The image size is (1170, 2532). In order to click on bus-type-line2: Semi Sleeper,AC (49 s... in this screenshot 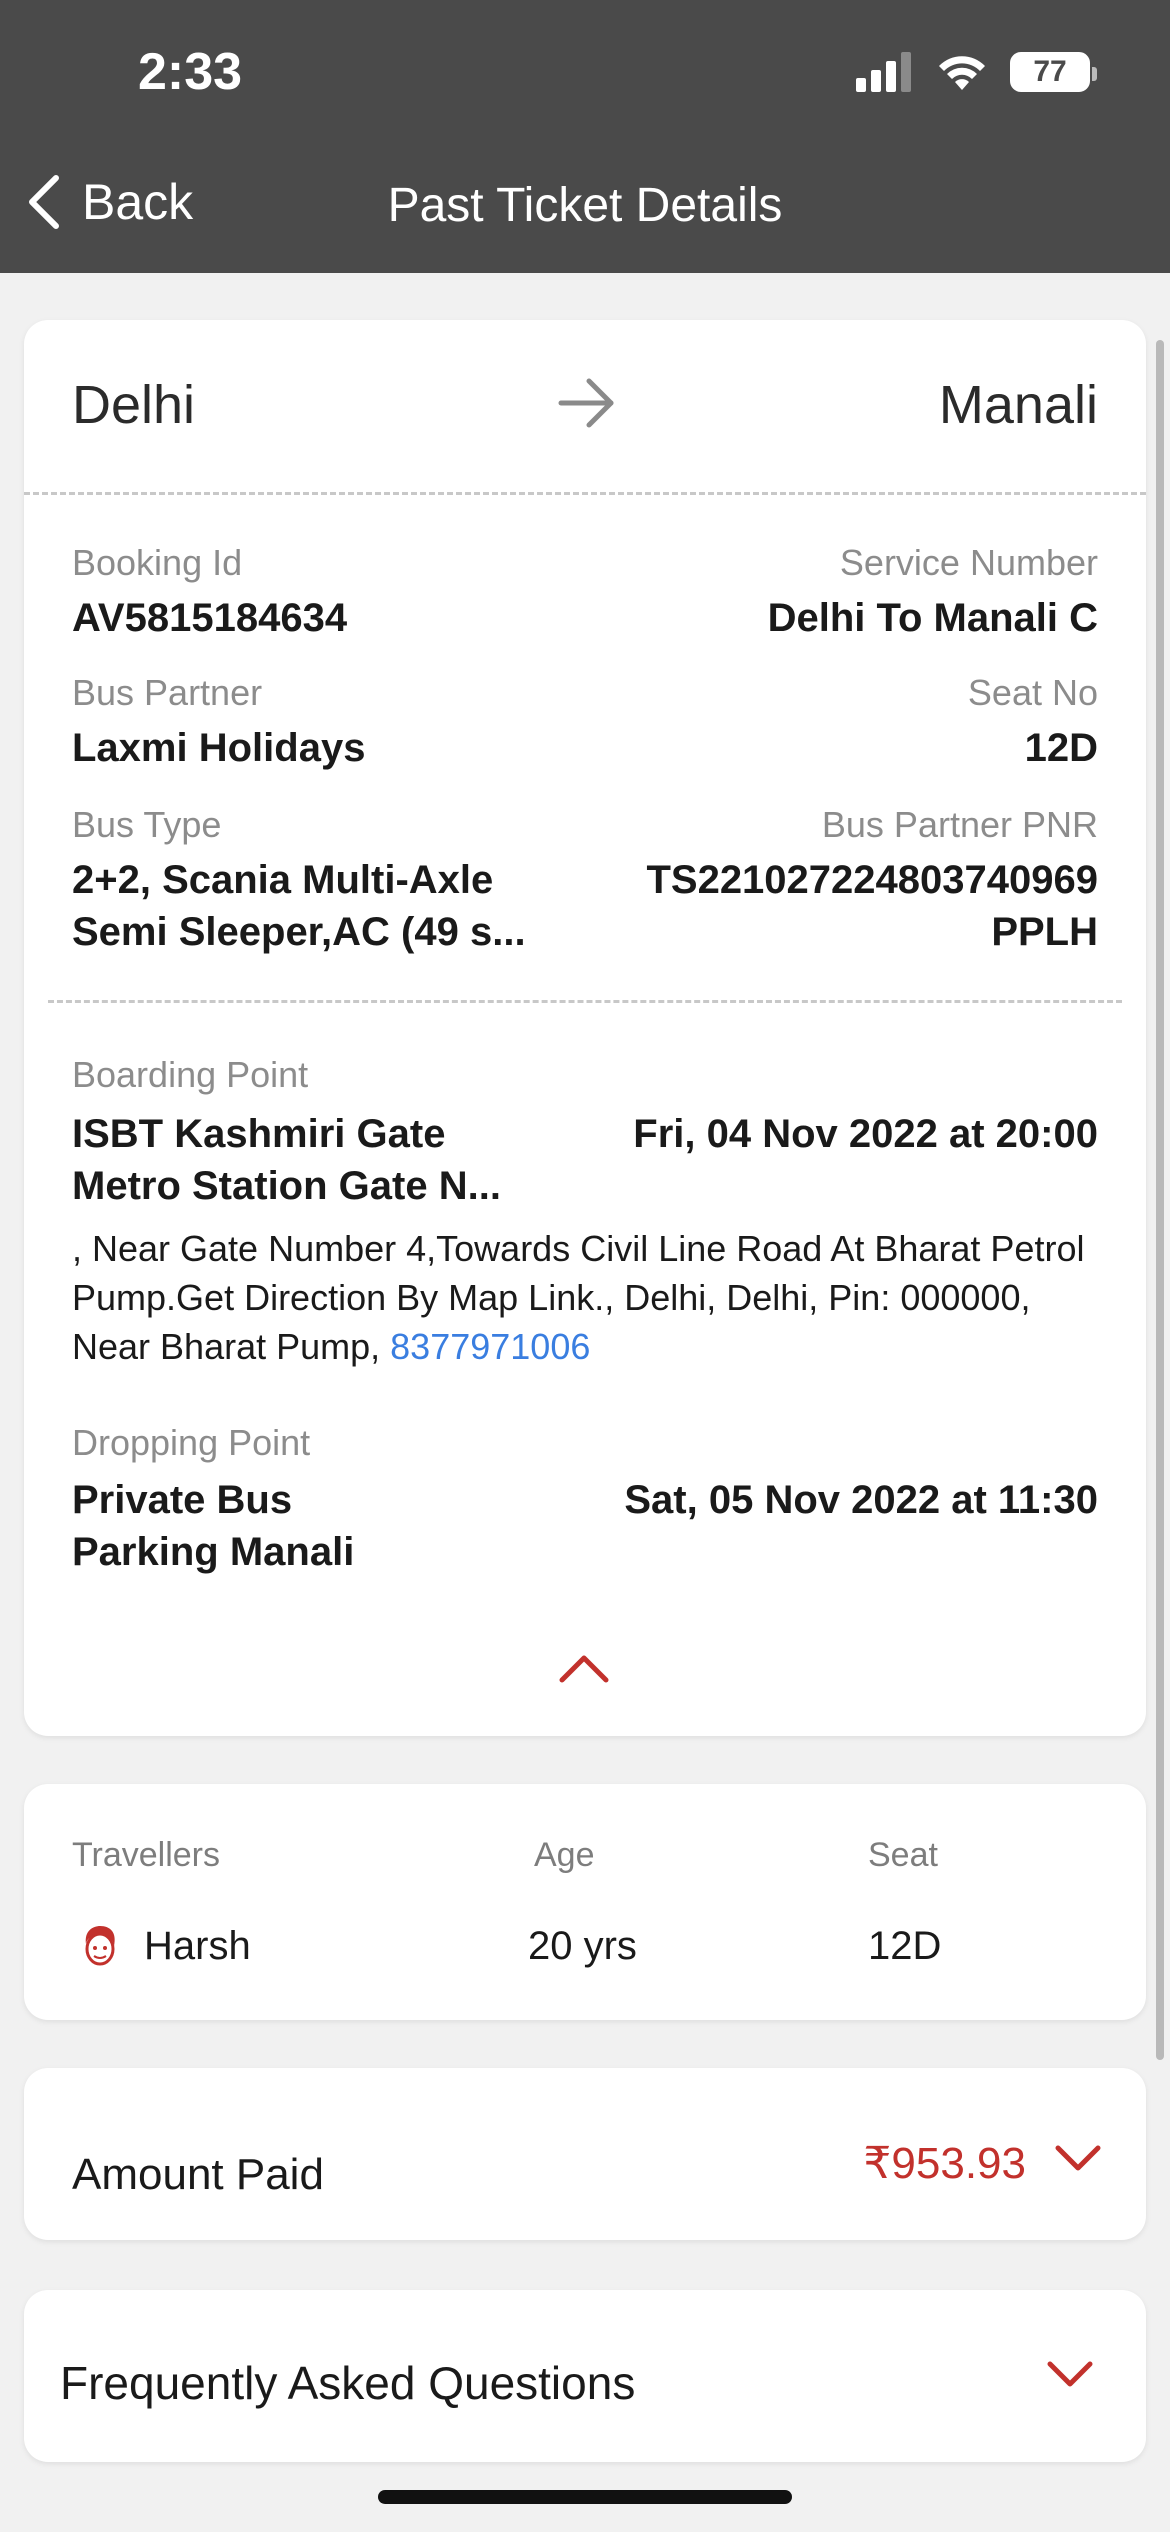, I will do `click(299, 932)`.